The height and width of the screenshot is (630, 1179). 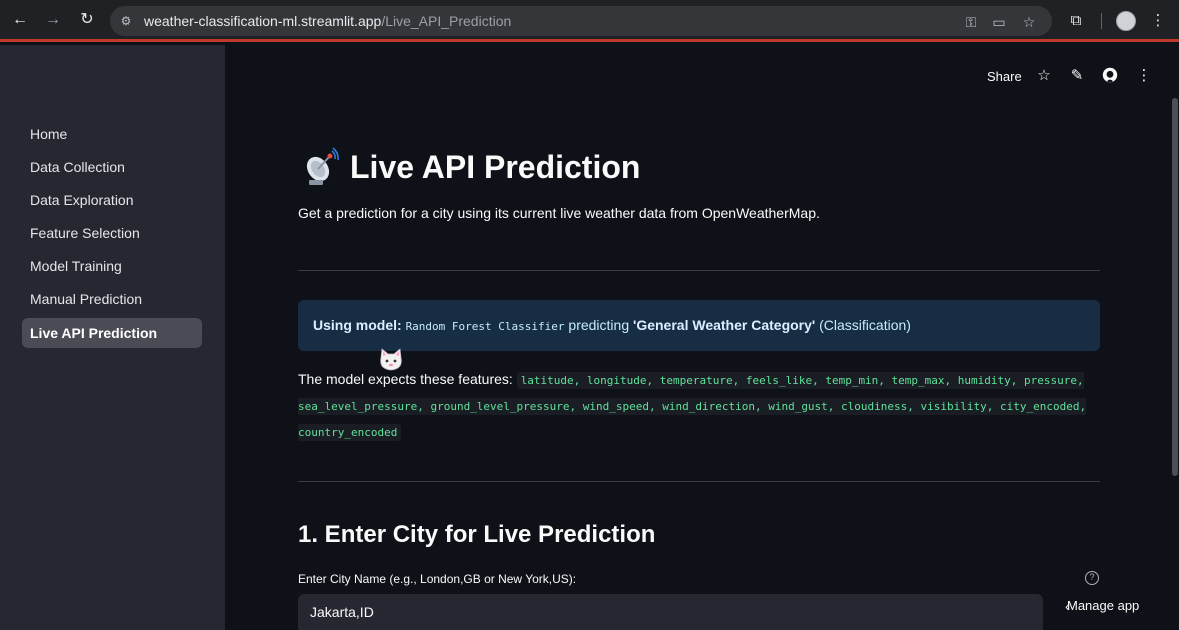 What do you see at coordinates (1103, 605) in the screenshot?
I see `manage-app-label: Manage app` at bounding box center [1103, 605].